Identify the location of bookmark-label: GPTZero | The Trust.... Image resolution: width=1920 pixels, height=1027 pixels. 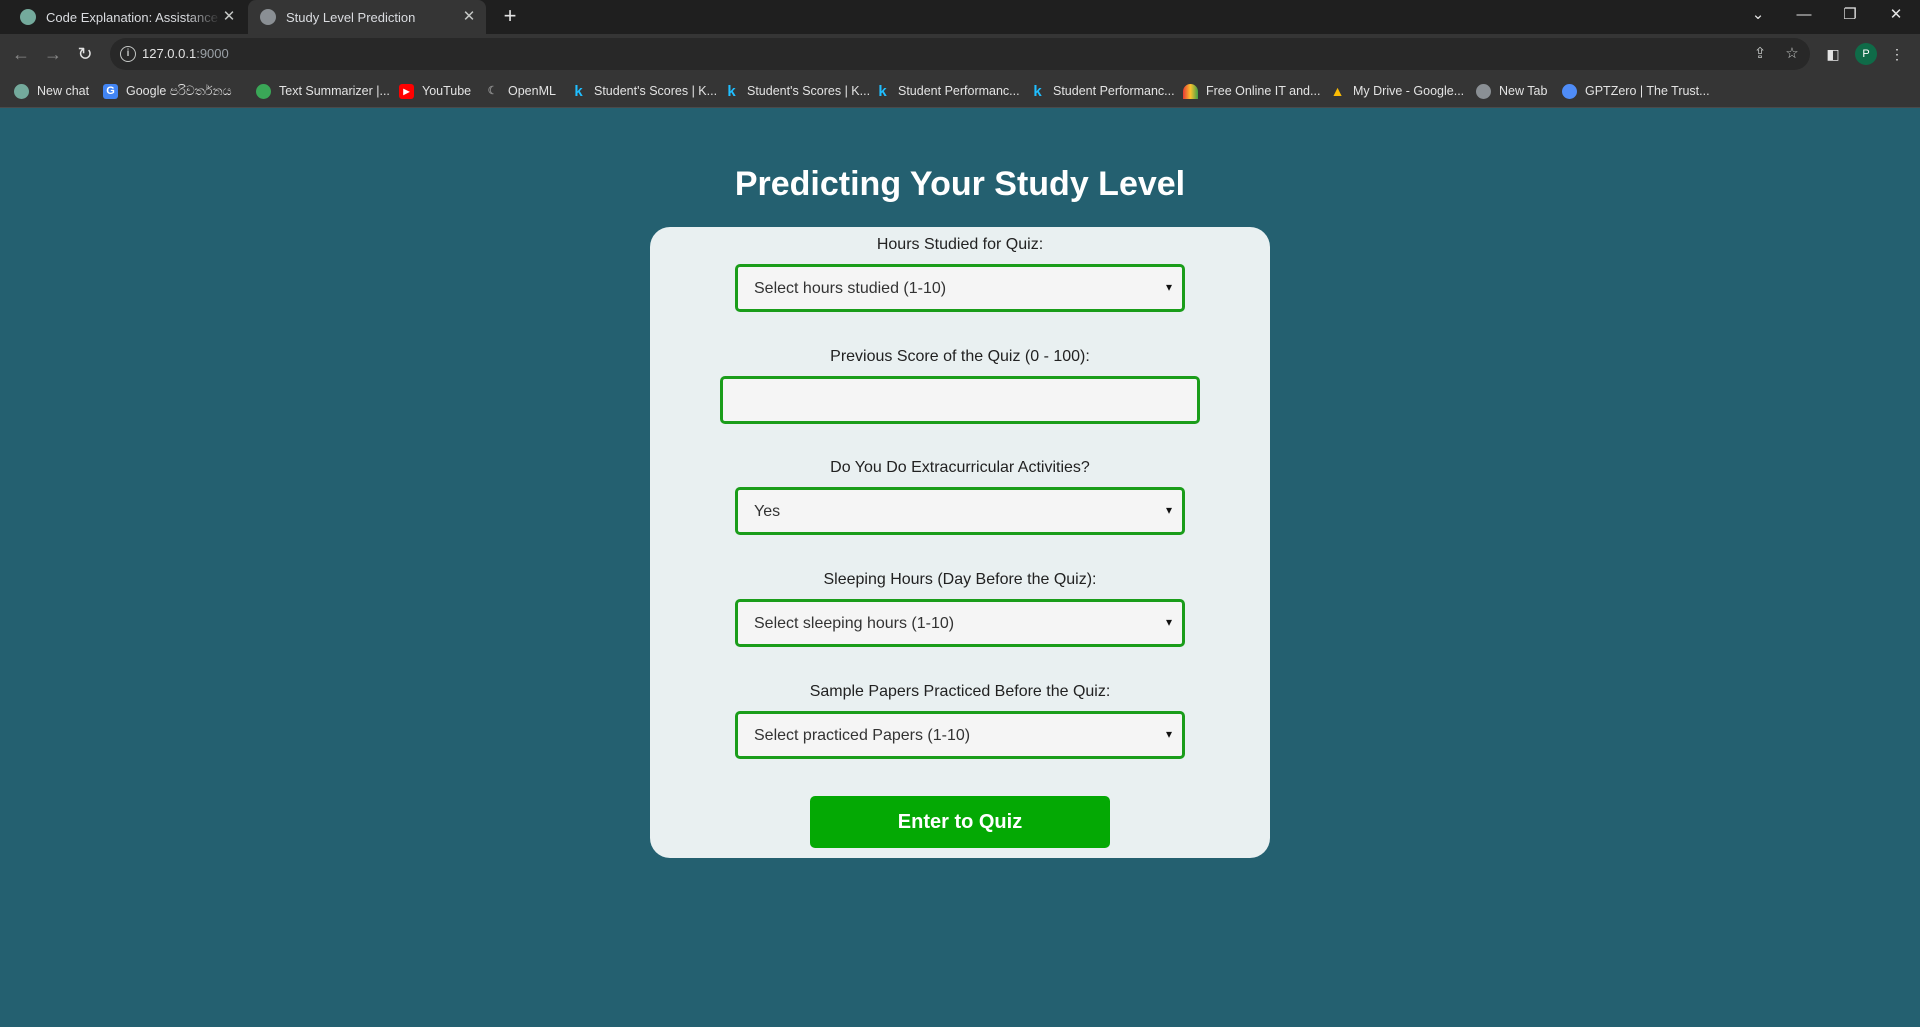
(1647, 91).